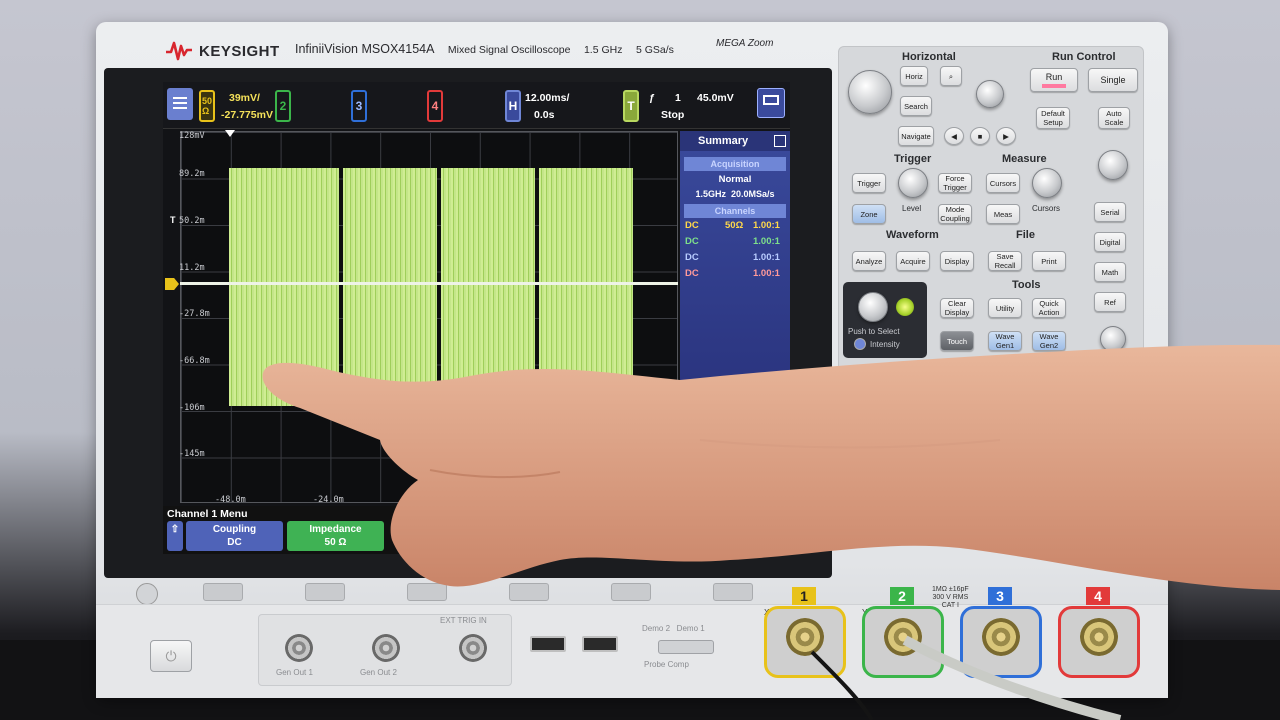 The width and height of the screenshot is (1280, 720). Describe the element at coordinates (916, 106) in the screenshot. I see `search-button: Search` at that location.